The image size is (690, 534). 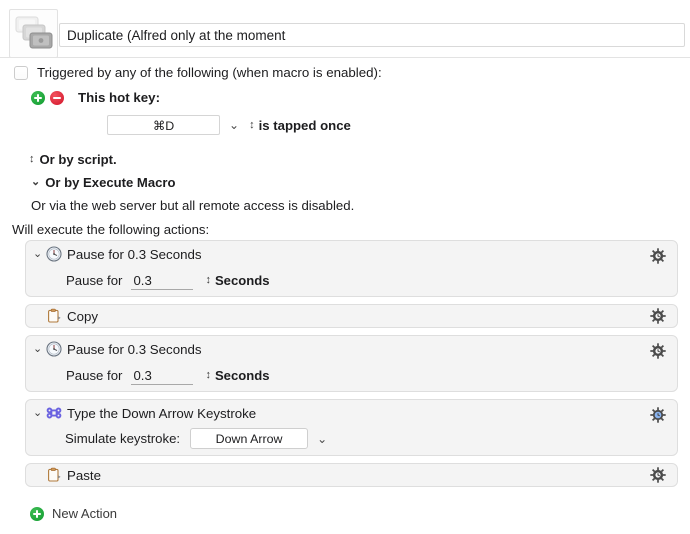 I want to click on action-panel-copy: Copy, so click(x=351, y=316).